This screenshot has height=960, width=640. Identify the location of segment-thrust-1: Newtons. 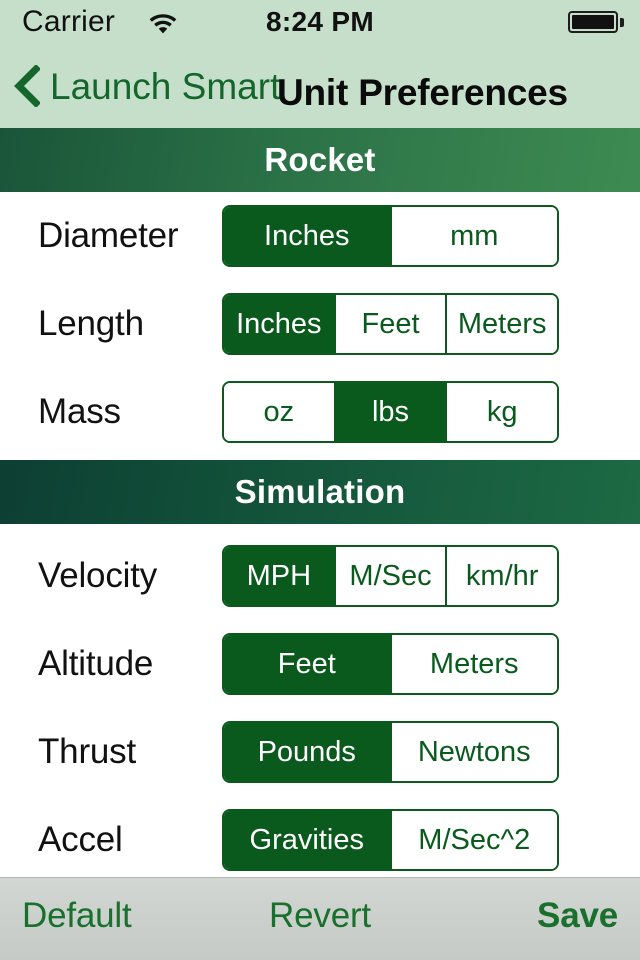
(473, 752).